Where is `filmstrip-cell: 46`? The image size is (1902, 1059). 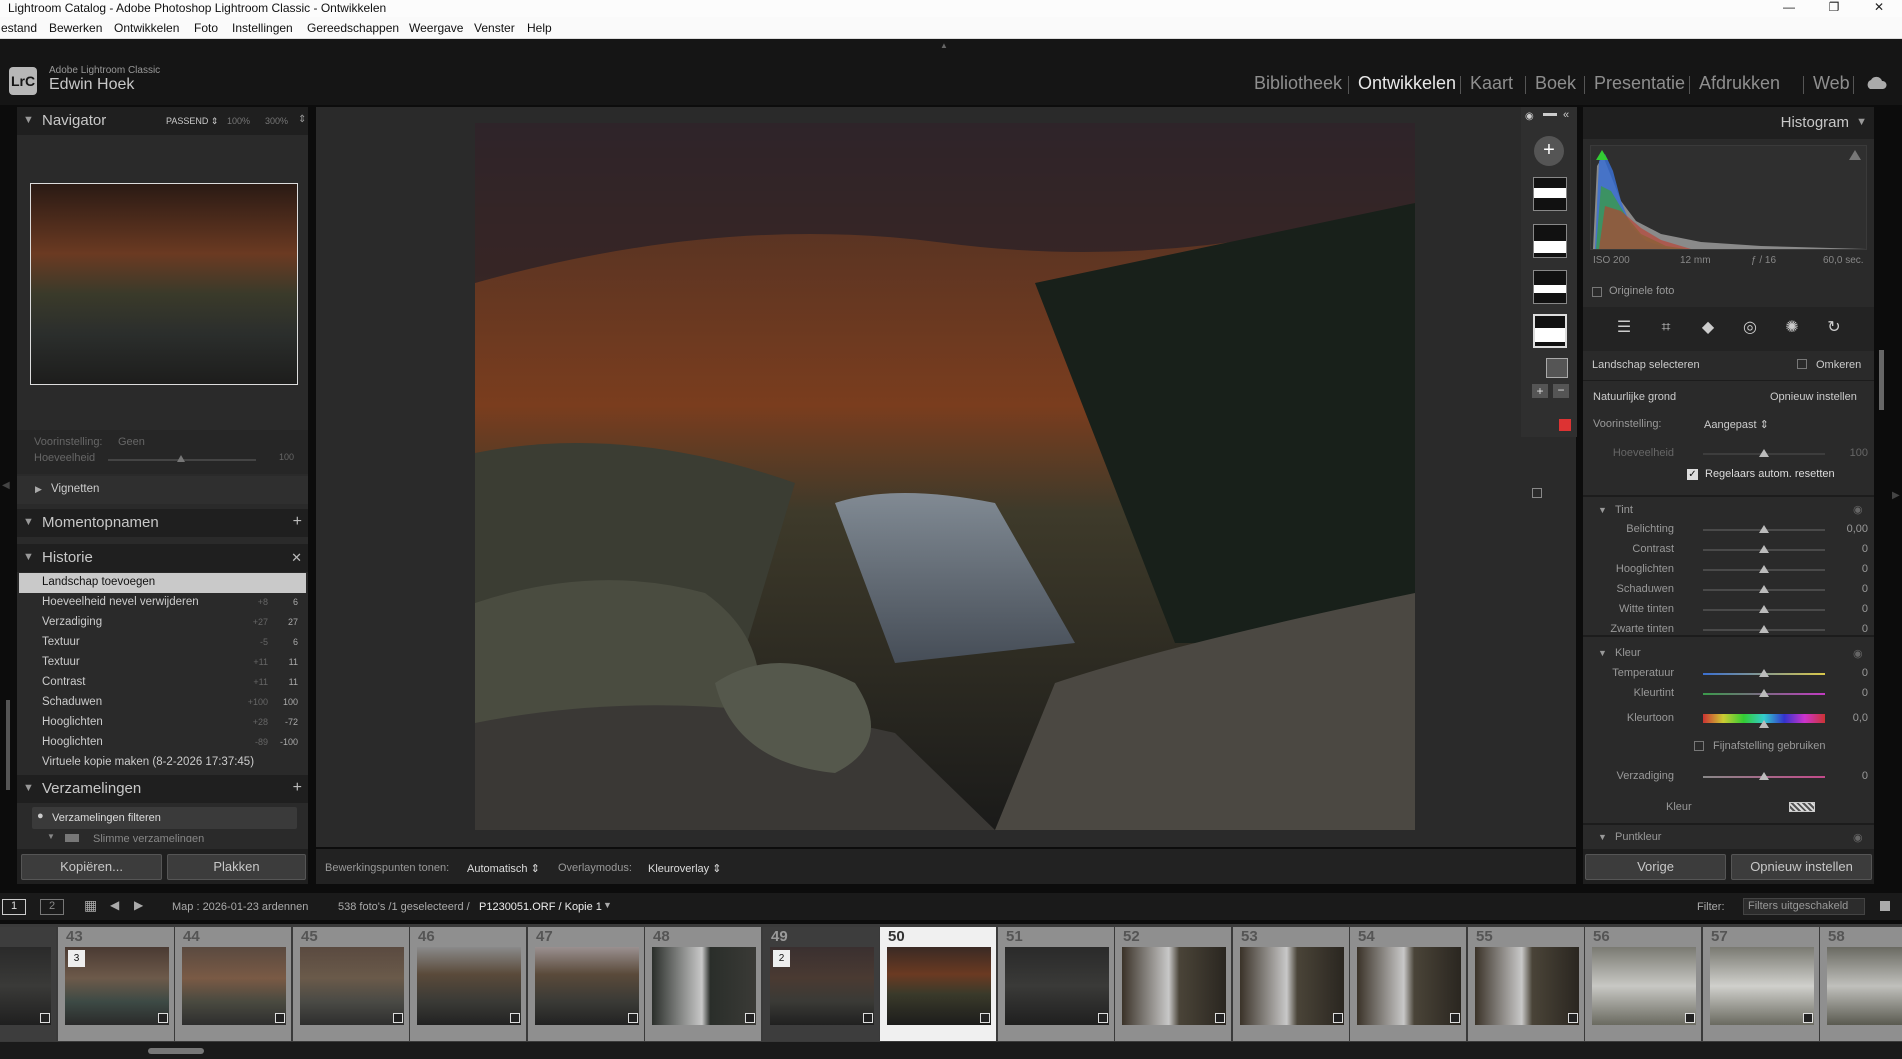
filmstrip-cell: 46 is located at coordinates (468, 984).